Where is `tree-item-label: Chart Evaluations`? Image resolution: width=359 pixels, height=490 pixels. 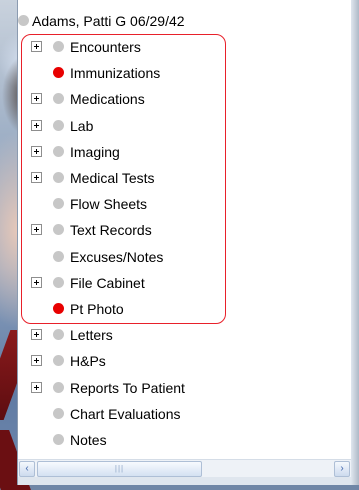
tree-item-label: Chart Evaluations is located at coordinates (125, 413).